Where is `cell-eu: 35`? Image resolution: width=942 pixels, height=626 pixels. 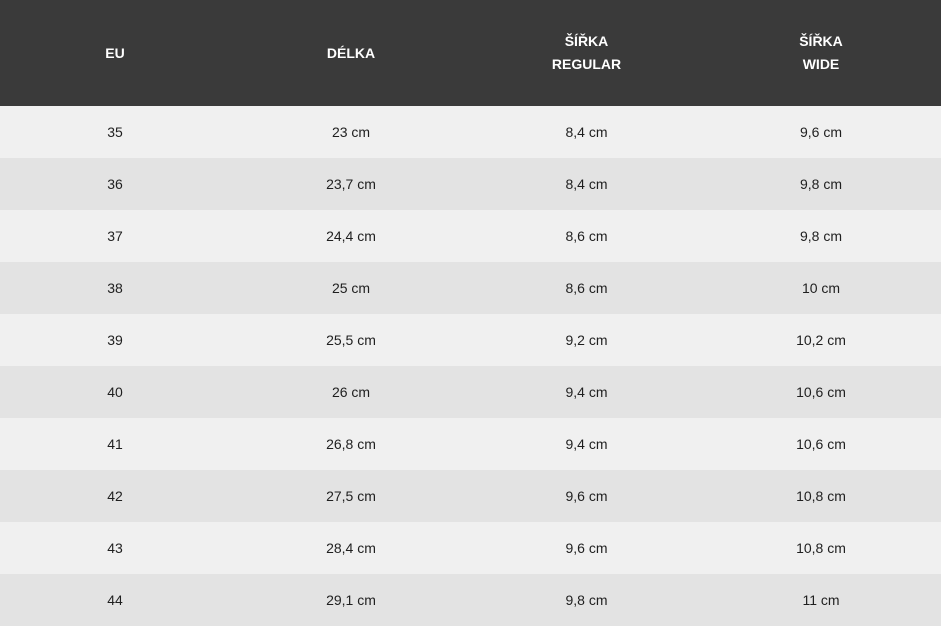 cell-eu: 35 is located at coordinates (115, 132).